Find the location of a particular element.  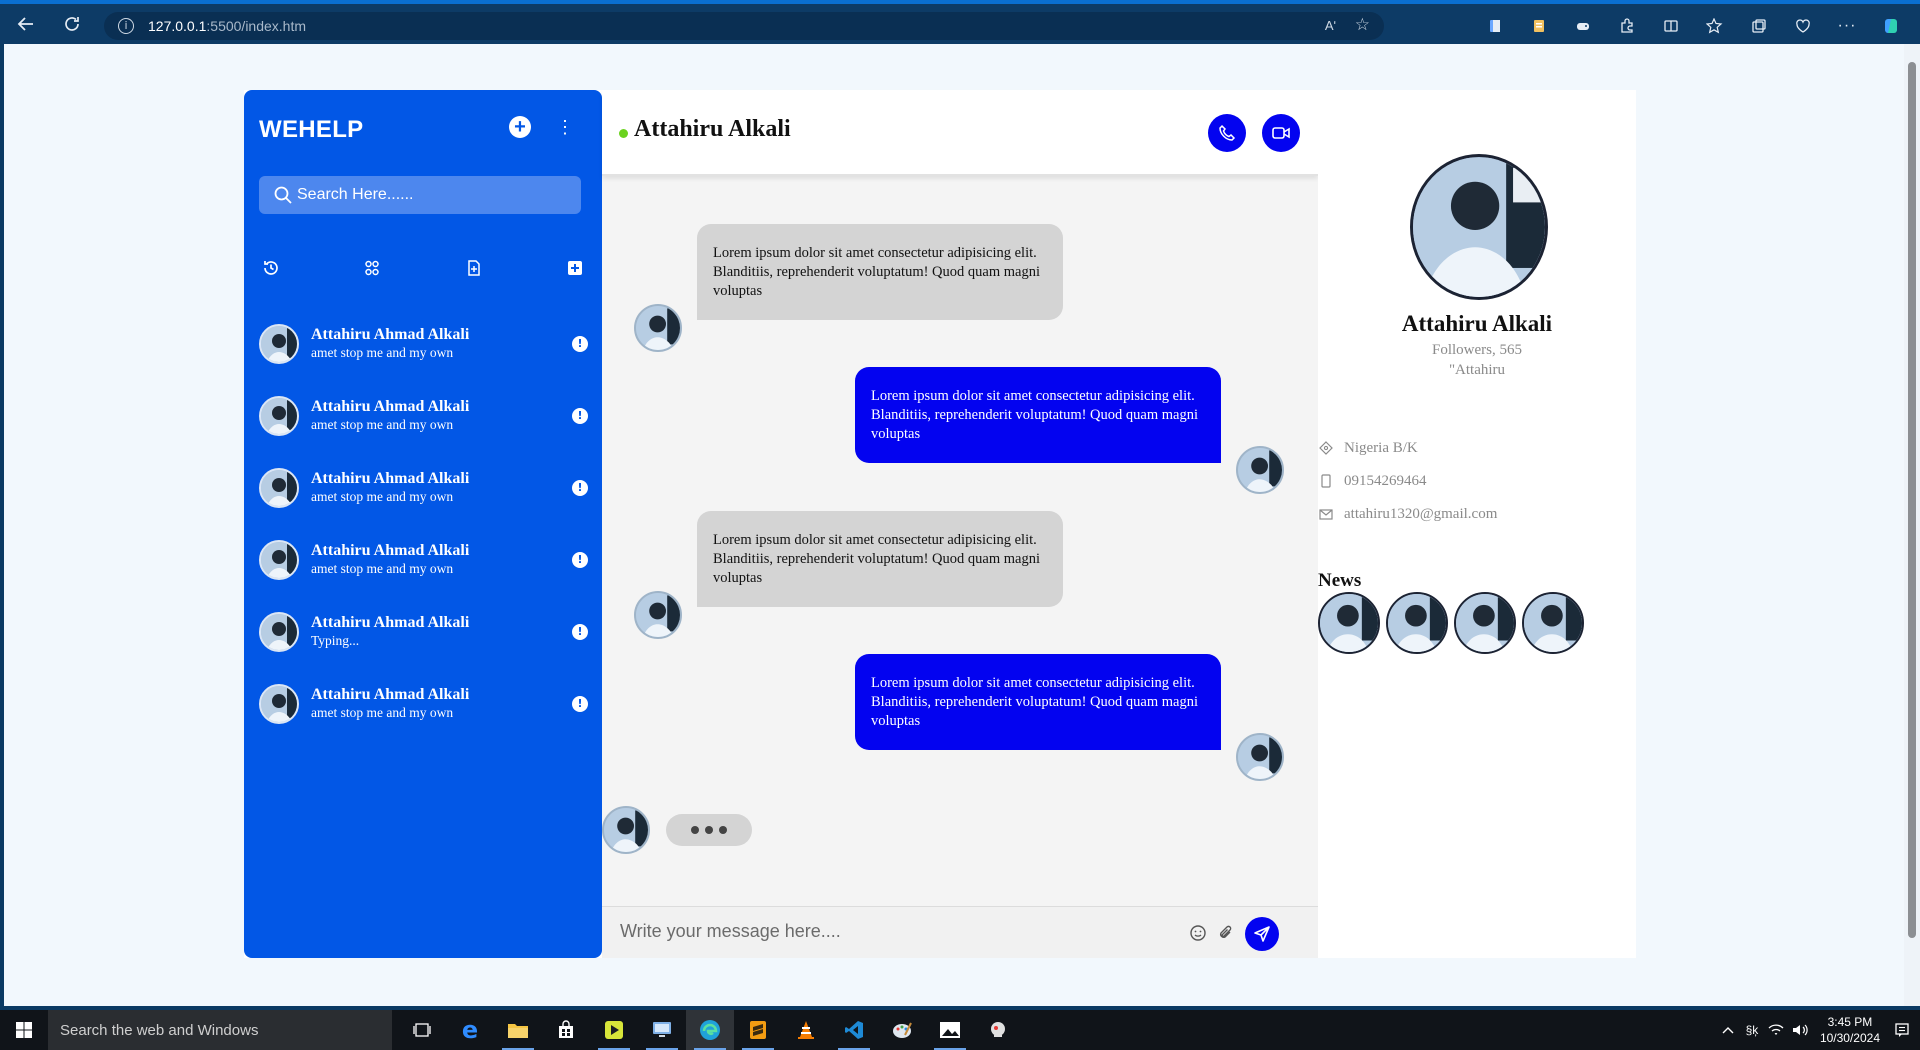

refresh-button is located at coordinates (72, 24).